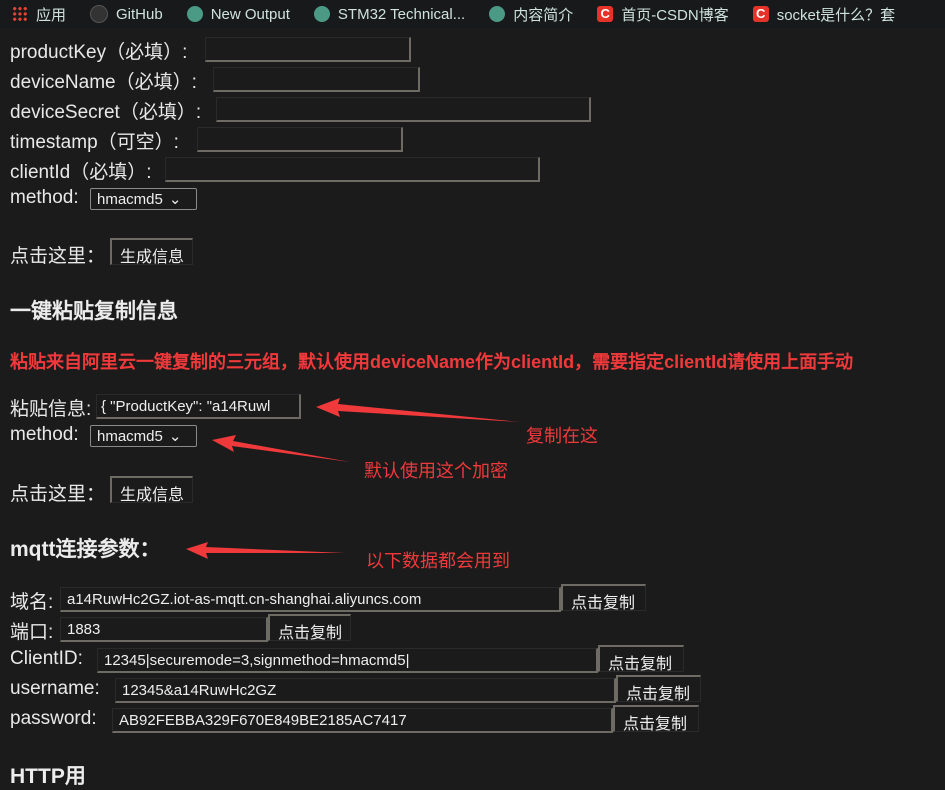 This screenshot has height=790, width=945. What do you see at coordinates (418, 410) in the screenshot?
I see `arrow-copy-here` at bounding box center [418, 410].